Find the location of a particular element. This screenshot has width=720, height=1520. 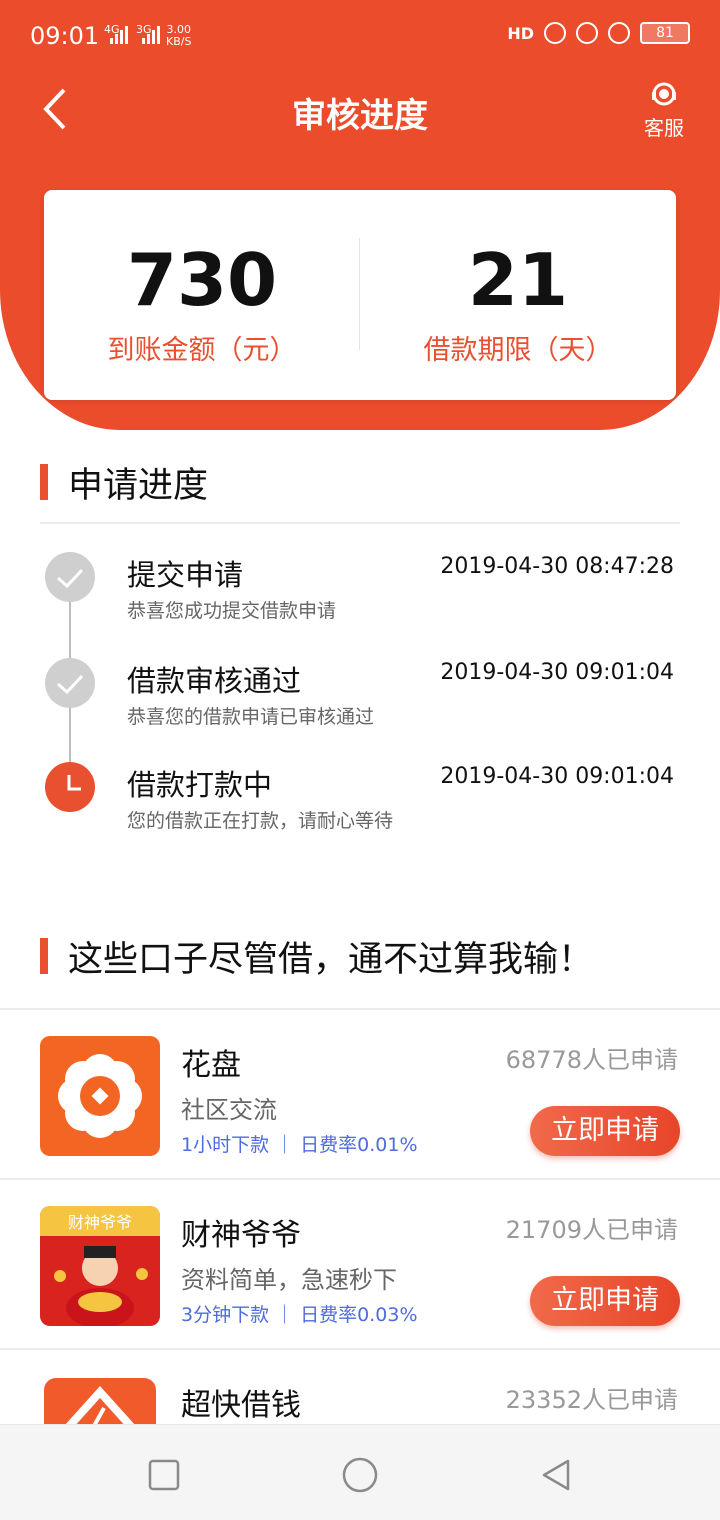

amount-value: 730 is located at coordinates (202, 280).